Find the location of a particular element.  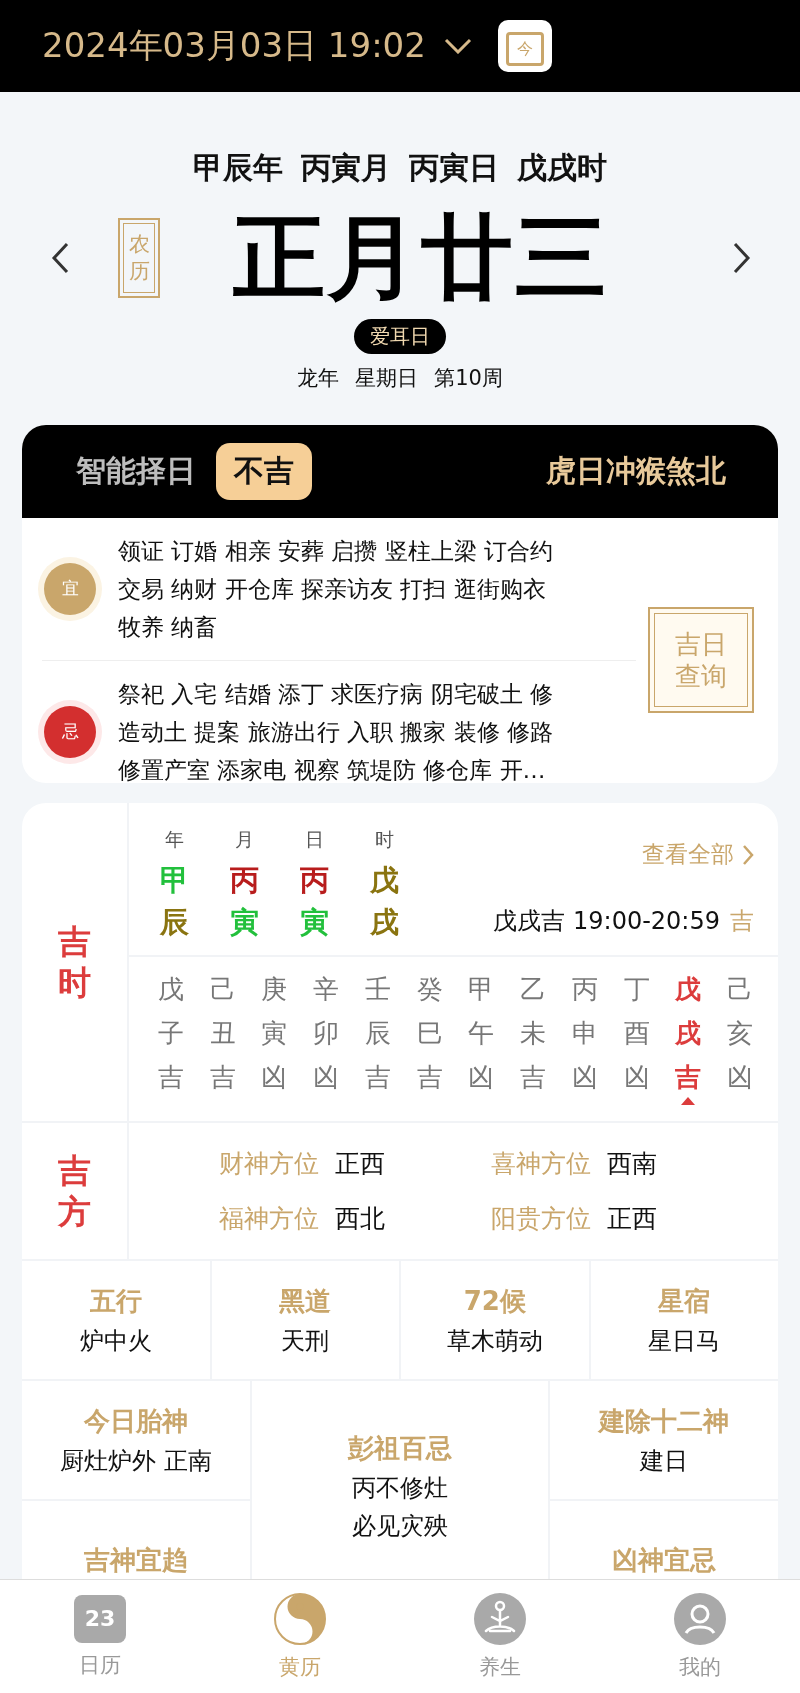

date-info: 龙年 is located at coordinates (318, 378).